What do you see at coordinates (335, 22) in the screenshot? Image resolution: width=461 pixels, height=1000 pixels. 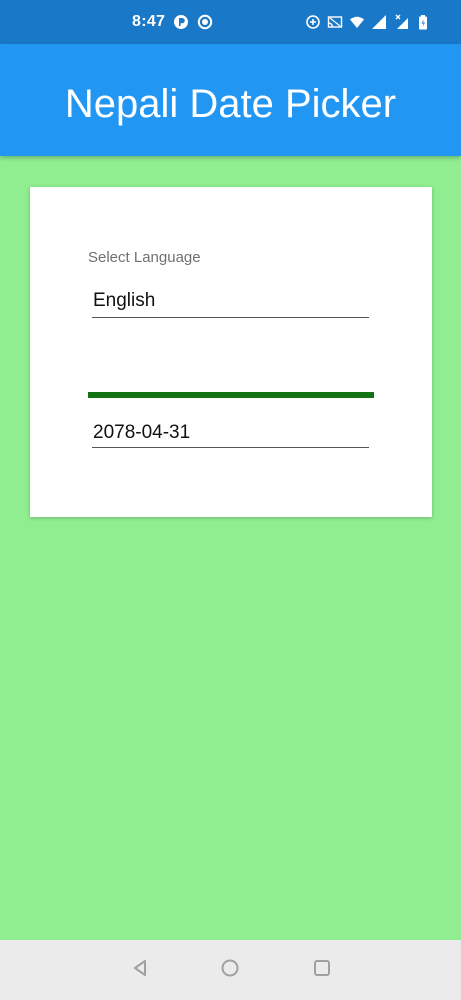 I see `cast-icon` at bounding box center [335, 22].